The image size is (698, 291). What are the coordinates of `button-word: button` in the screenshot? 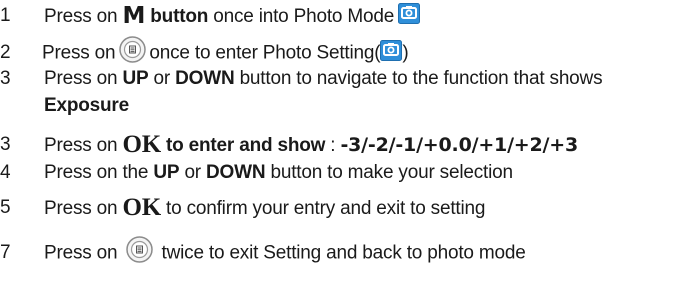 It's located at (177, 16).